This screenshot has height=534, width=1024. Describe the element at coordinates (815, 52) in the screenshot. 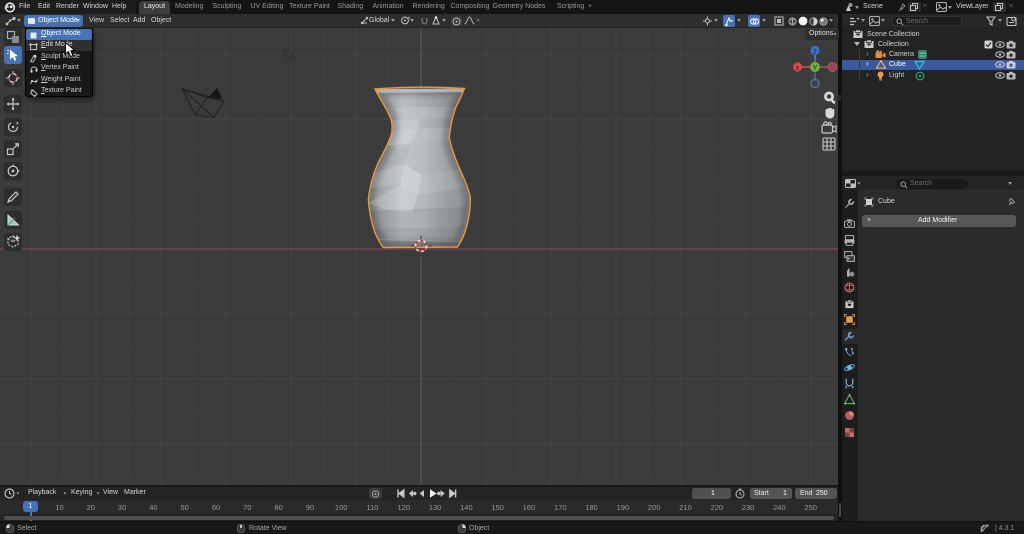

I see `svg-text: z` at that location.